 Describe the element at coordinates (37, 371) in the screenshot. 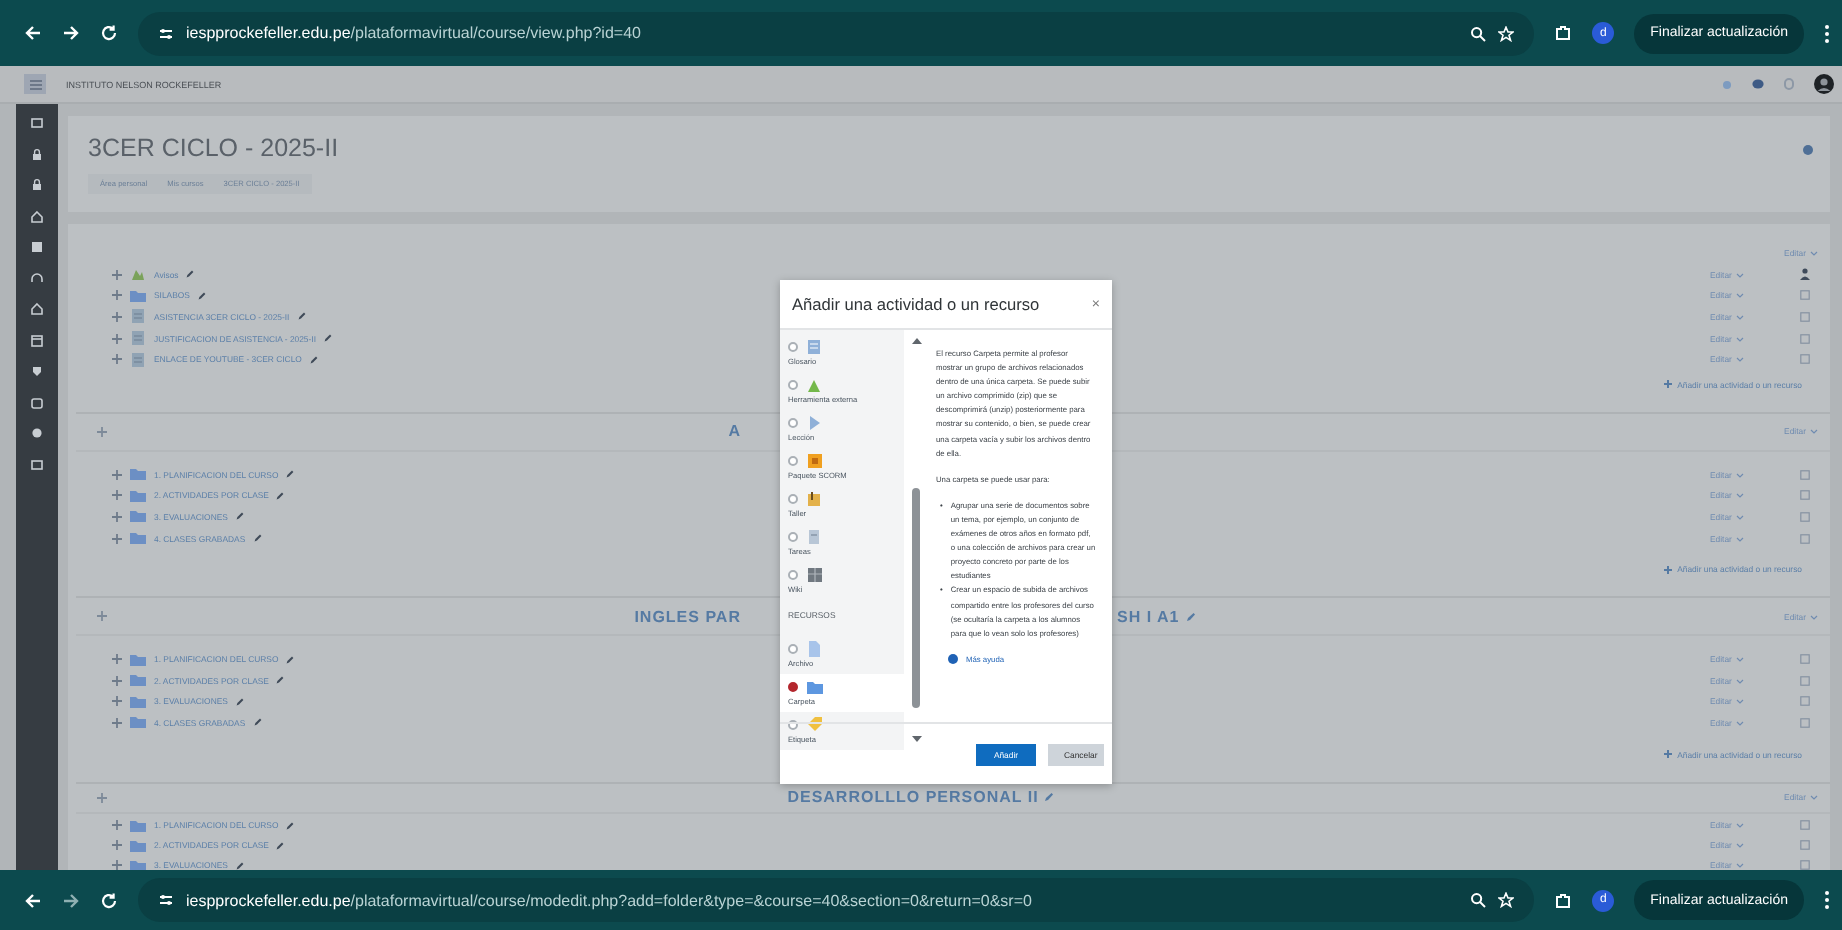

I see `shield-icon` at that location.